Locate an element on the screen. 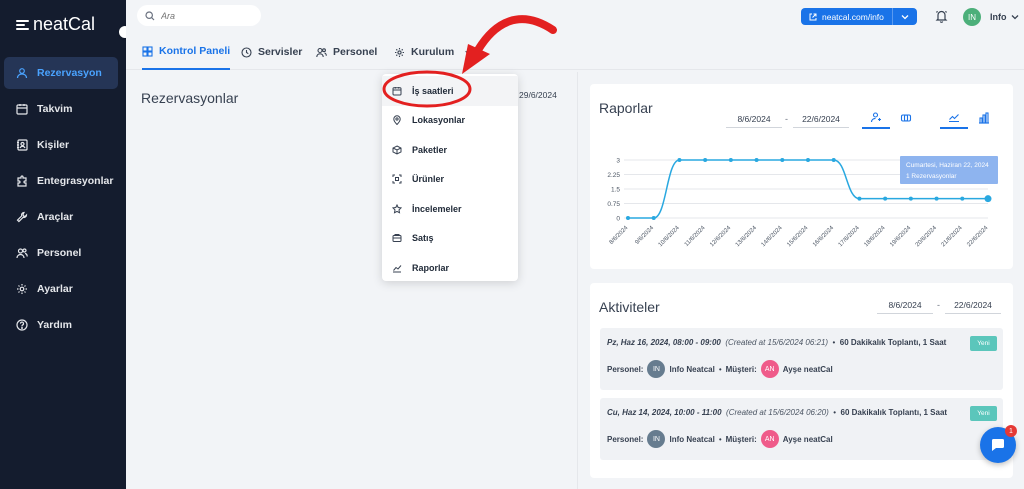  user-icon is located at coordinates (875, 117).